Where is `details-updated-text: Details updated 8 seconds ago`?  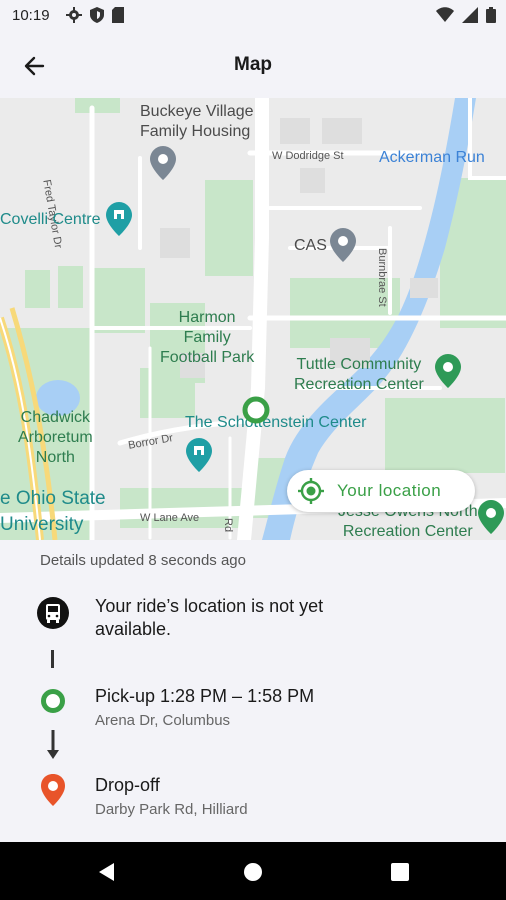 details-updated-text: Details updated 8 seconds ago is located at coordinates (143, 560).